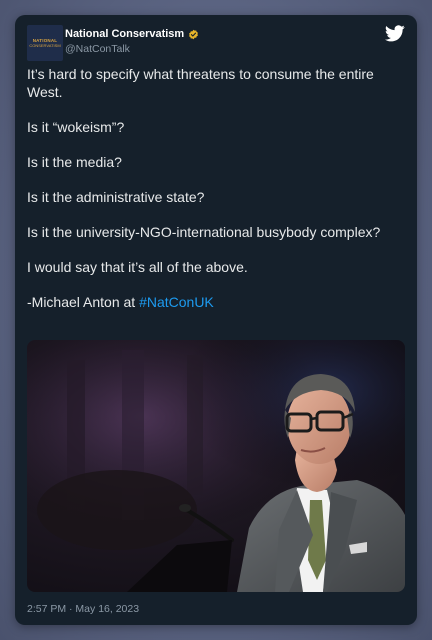  I want to click on twitter-bird-icon, so click(395, 33).